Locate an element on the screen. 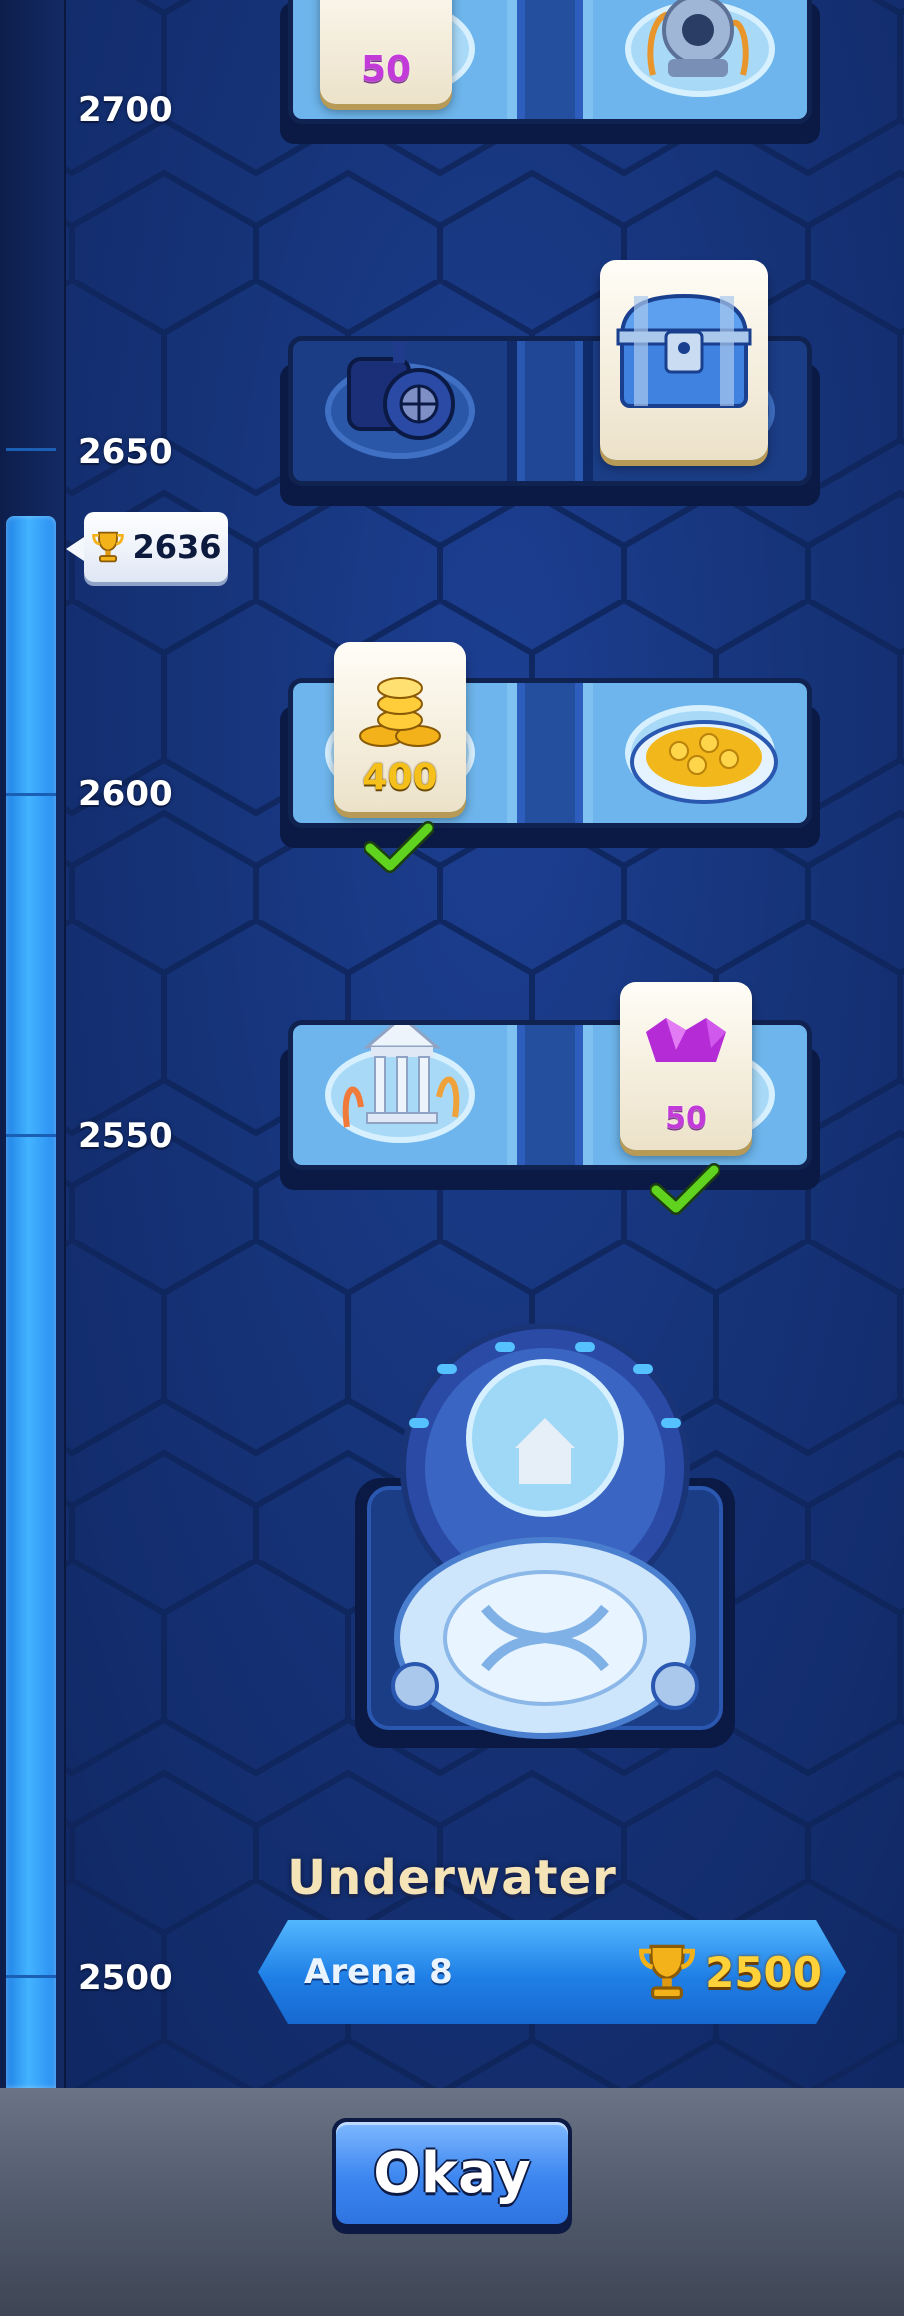  reward-amount: 400 is located at coordinates (400, 777).